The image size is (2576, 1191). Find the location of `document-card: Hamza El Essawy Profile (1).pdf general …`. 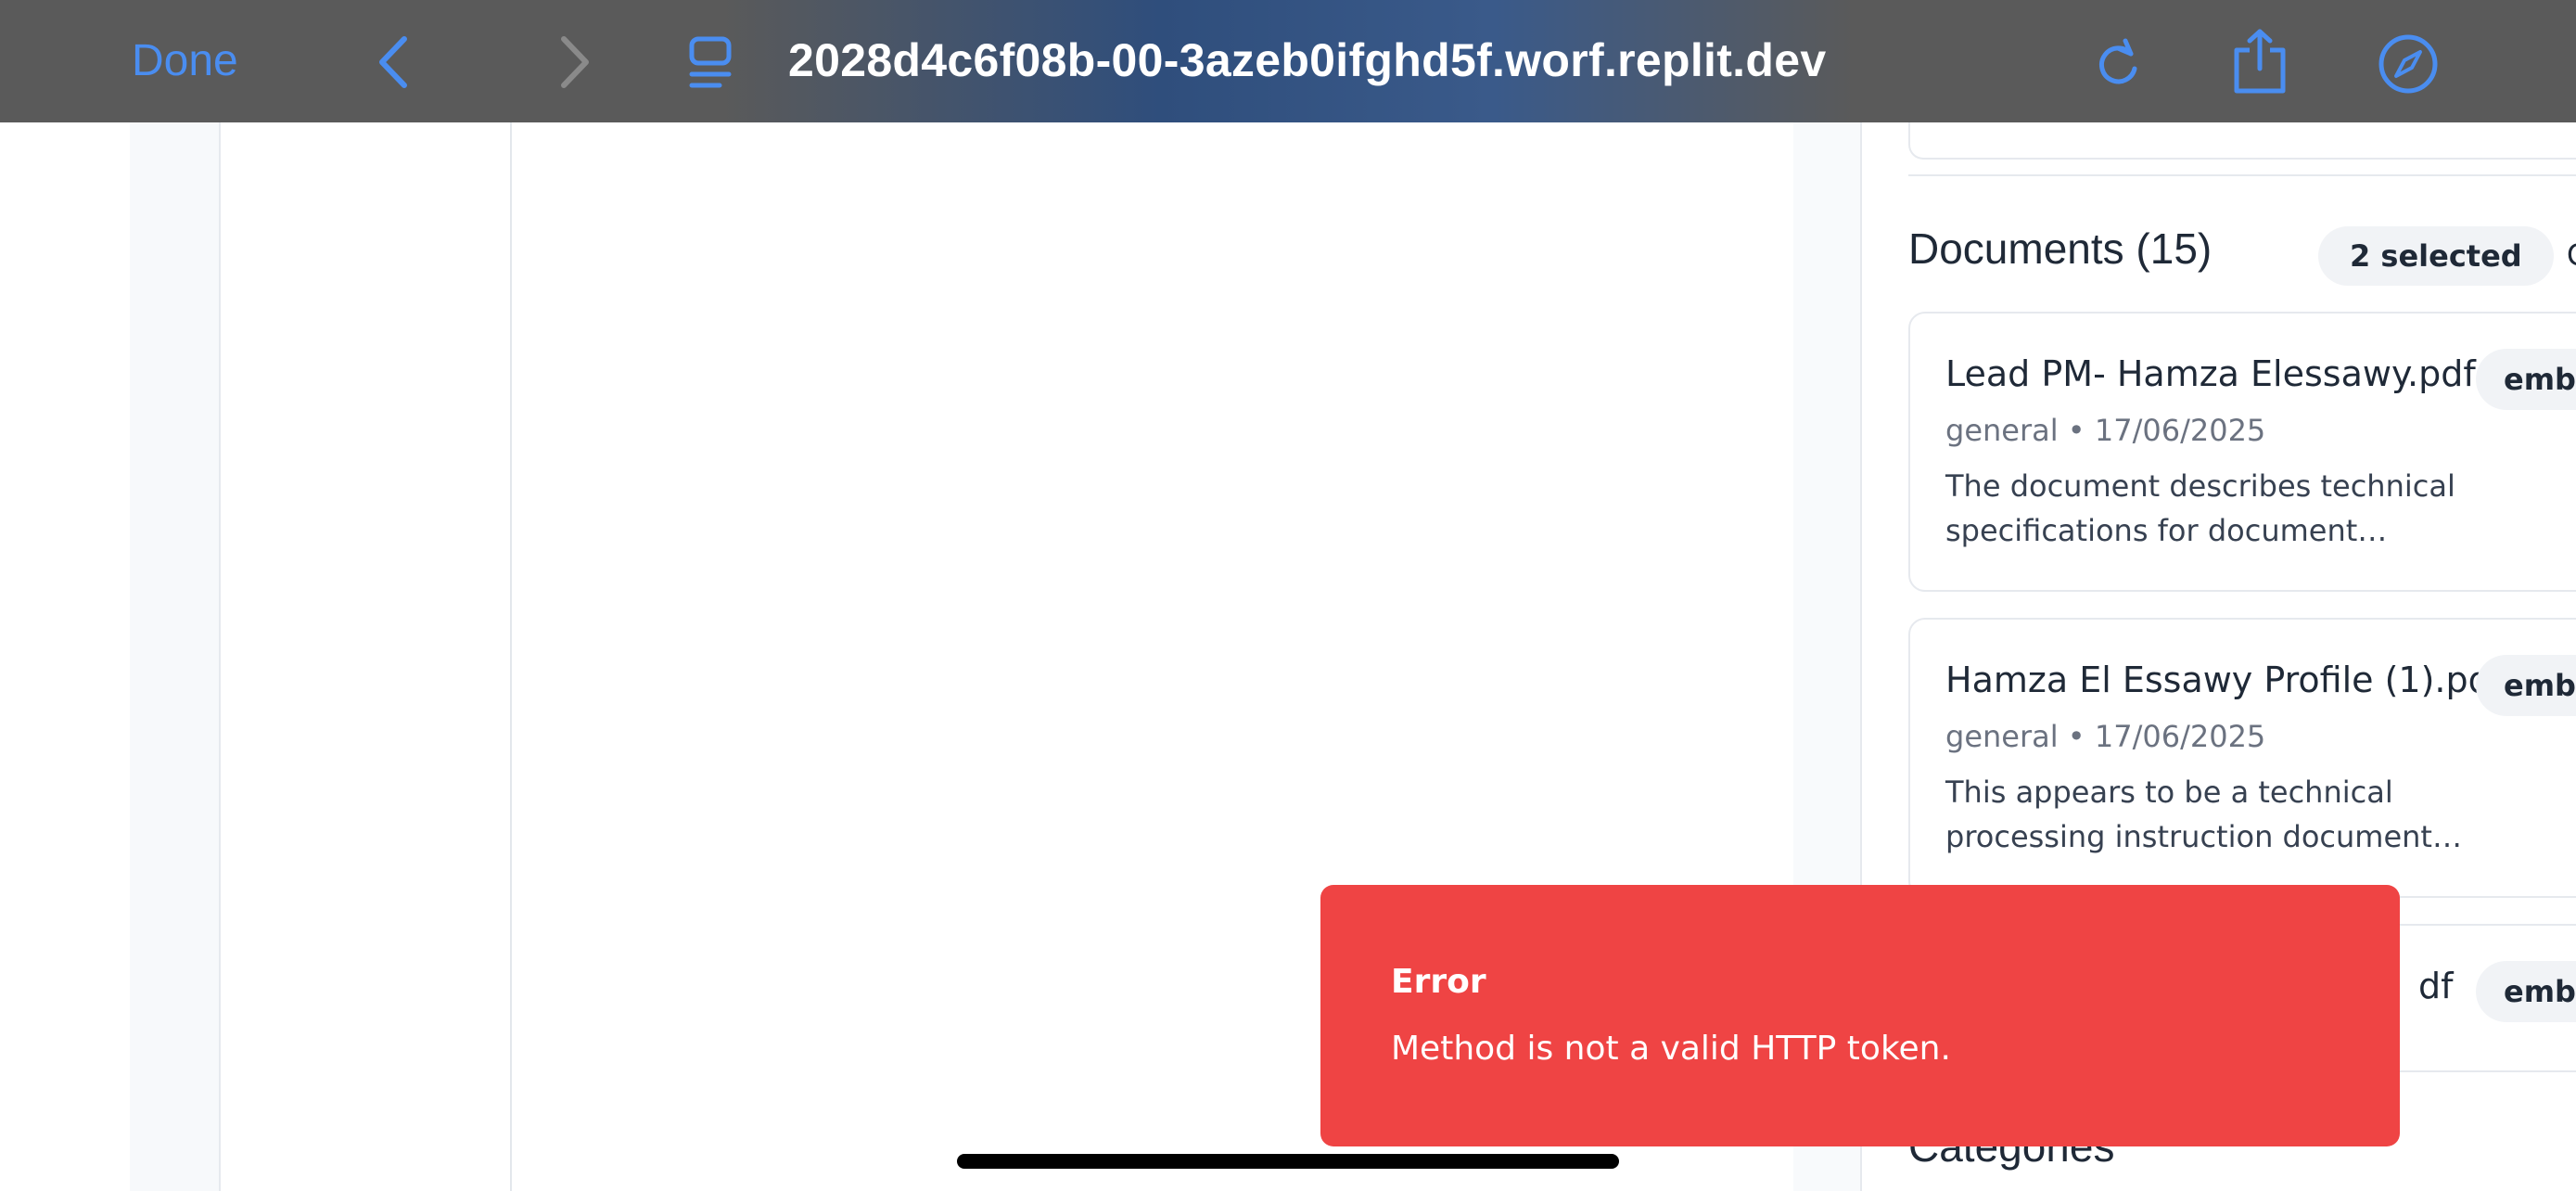

document-card: Hamza El Essawy Profile (1).pdf general … is located at coordinates (2242, 758).